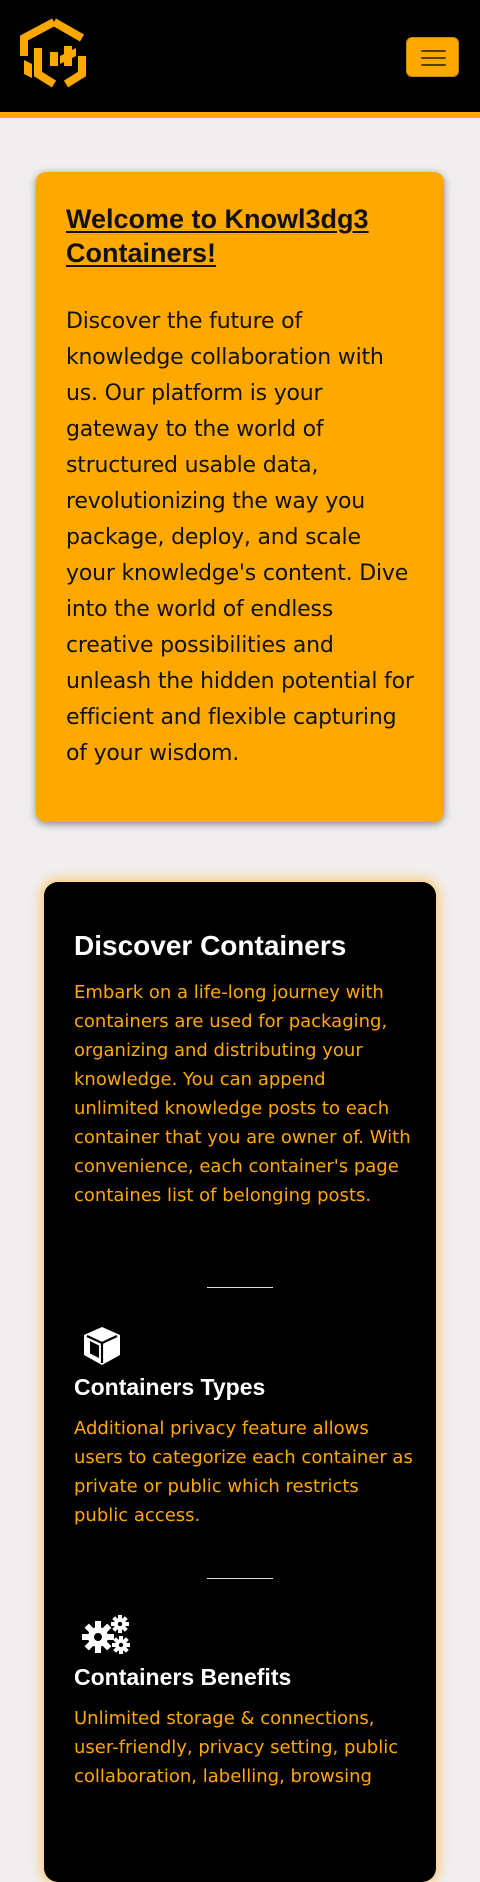  I want to click on feature-title: Containers Benefits, so click(183, 1677).